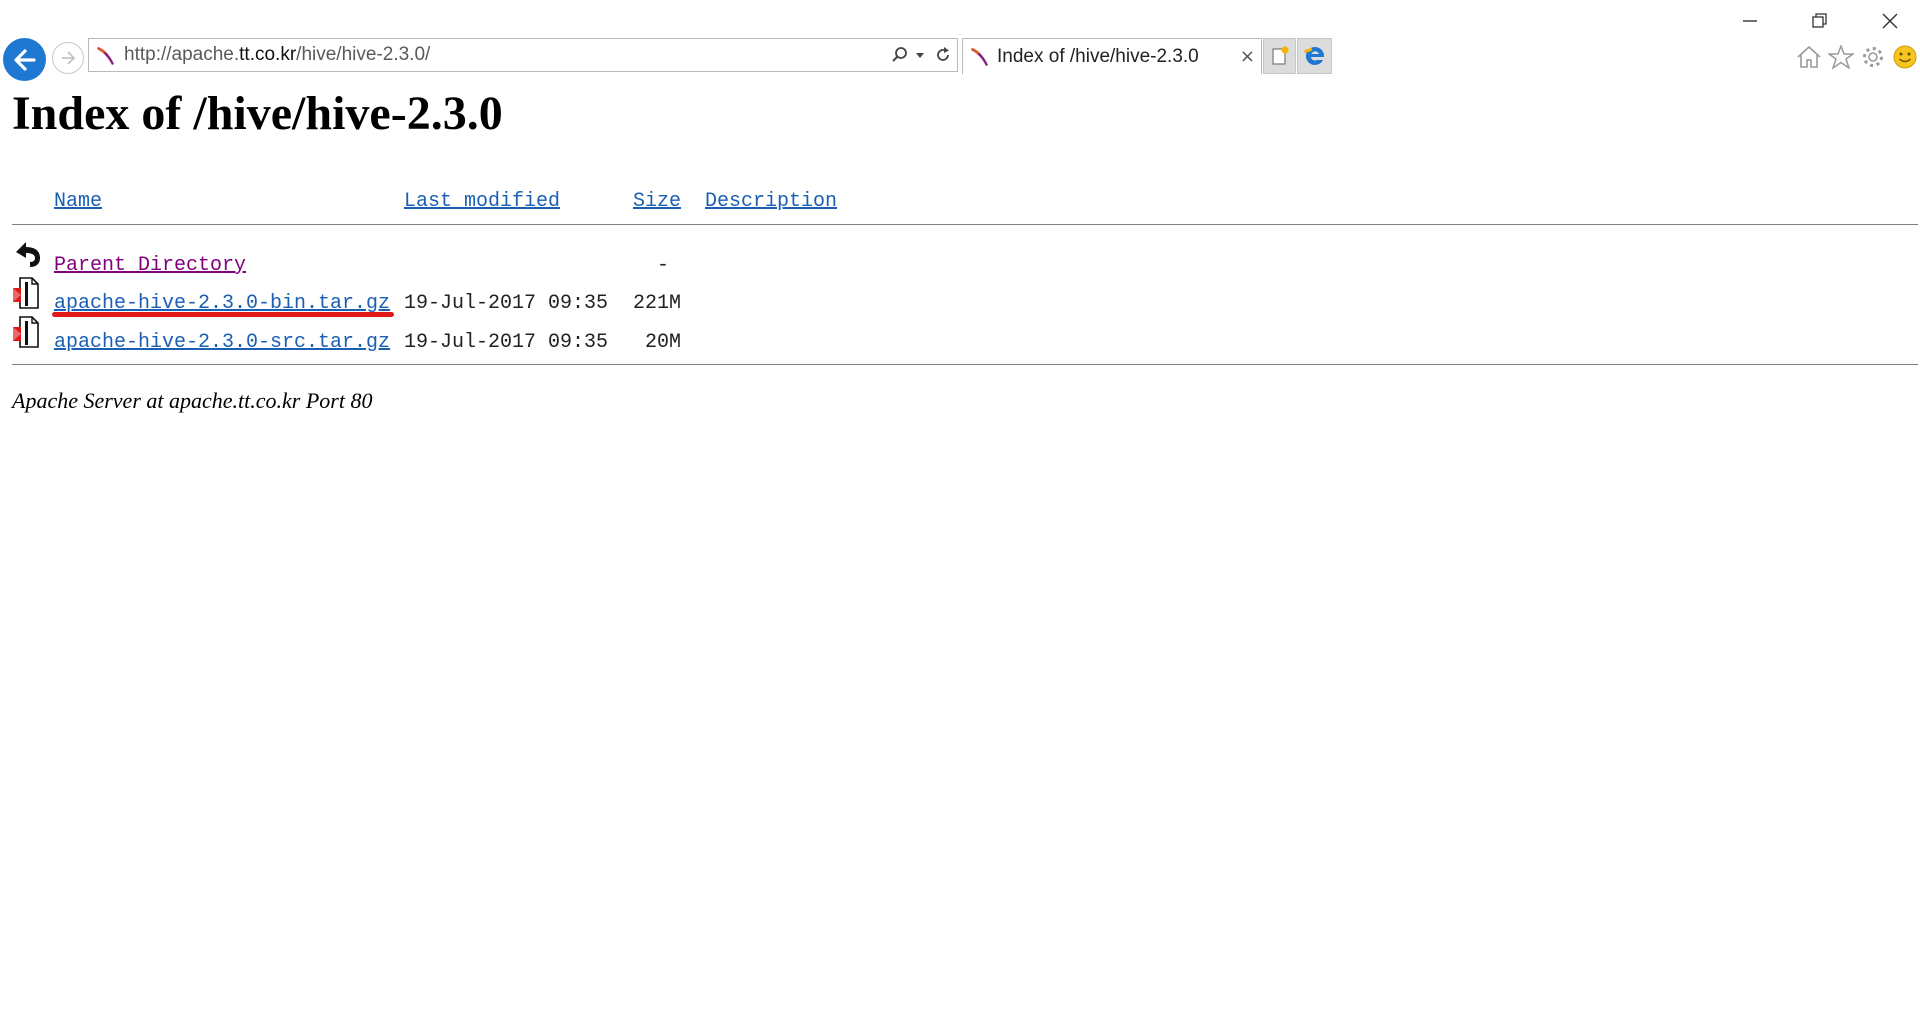 This screenshot has height=1020, width=1920. I want to click on refresh-button, so click(943, 55).